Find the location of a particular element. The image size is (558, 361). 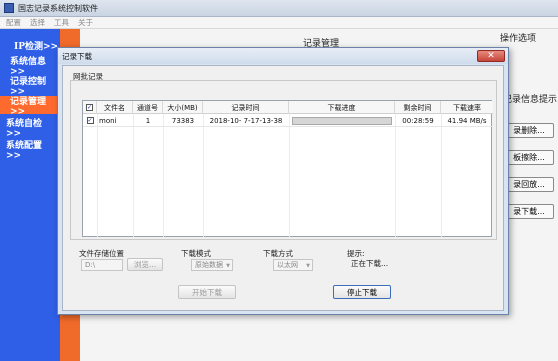

menu-item-tools: 工具 is located at coordinates (61, 22).